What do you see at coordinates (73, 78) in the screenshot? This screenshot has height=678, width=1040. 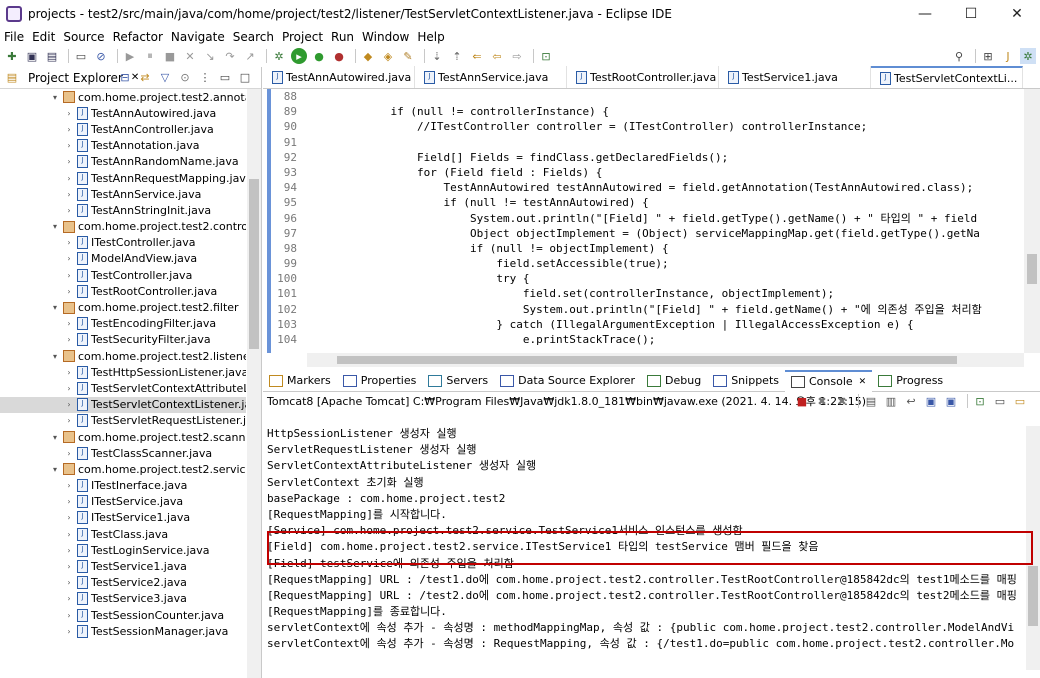 I see `explorer-title: Project Explorer` at bounding box center [73, 78].